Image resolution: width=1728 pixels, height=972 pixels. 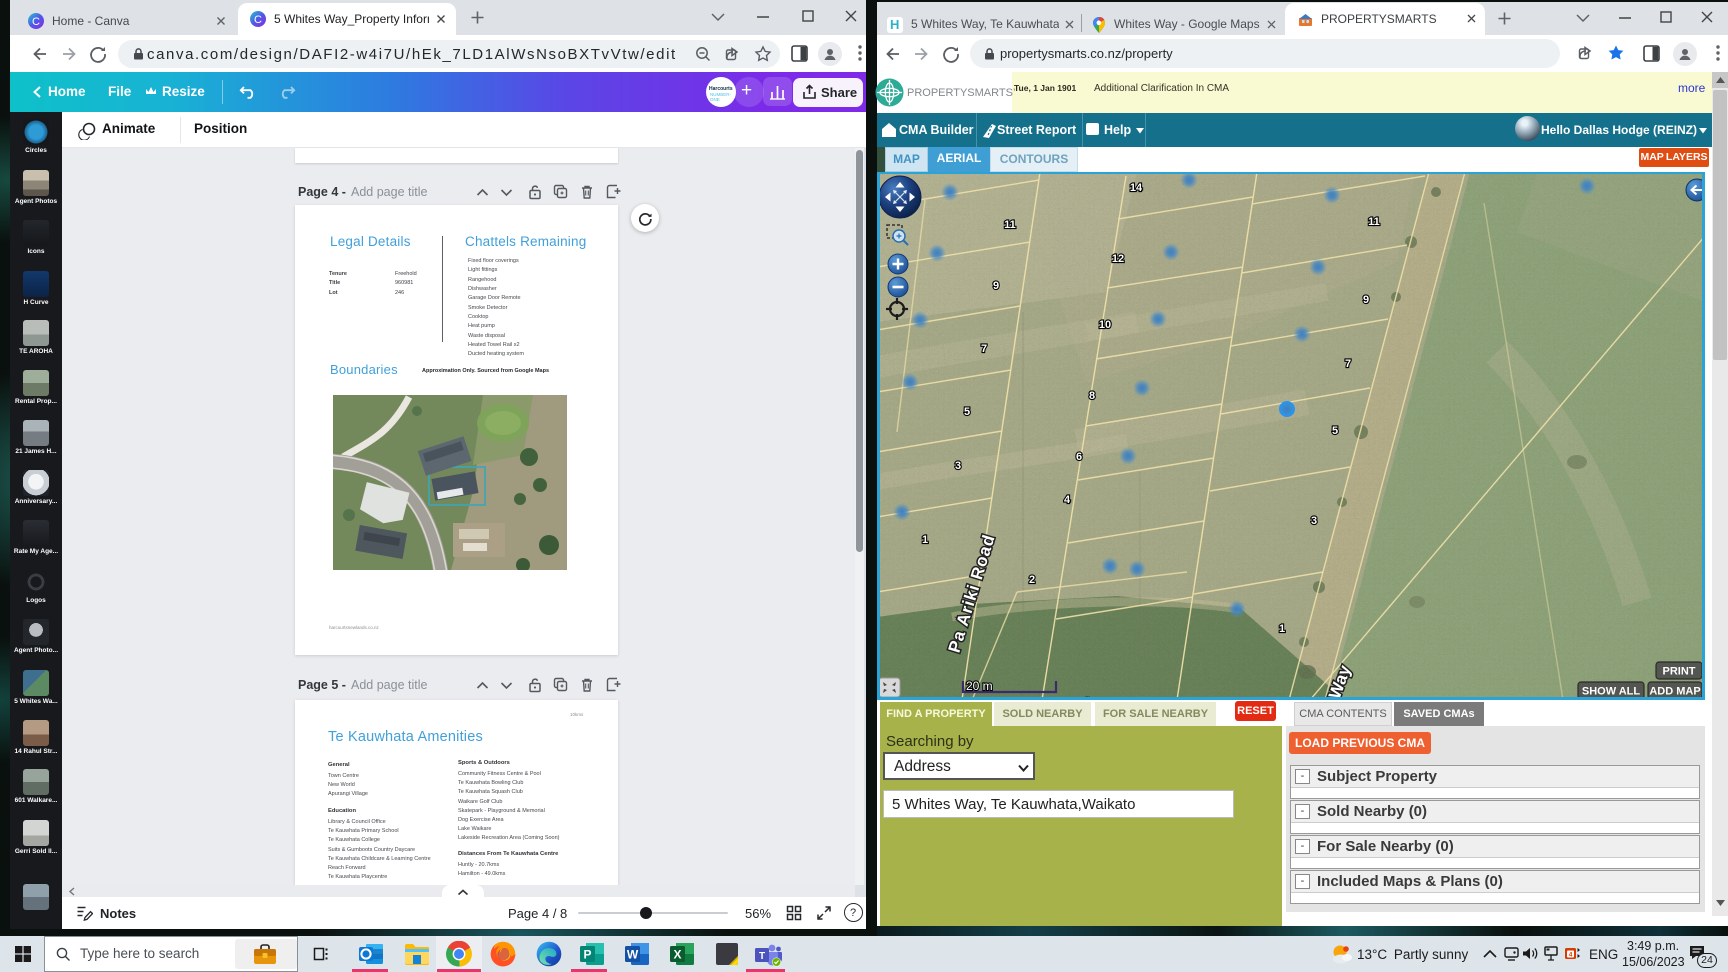 What do you see at coordinates (677, 955) in the screenshot?
I see `svg-text: X` at bounding box center [677, 955].